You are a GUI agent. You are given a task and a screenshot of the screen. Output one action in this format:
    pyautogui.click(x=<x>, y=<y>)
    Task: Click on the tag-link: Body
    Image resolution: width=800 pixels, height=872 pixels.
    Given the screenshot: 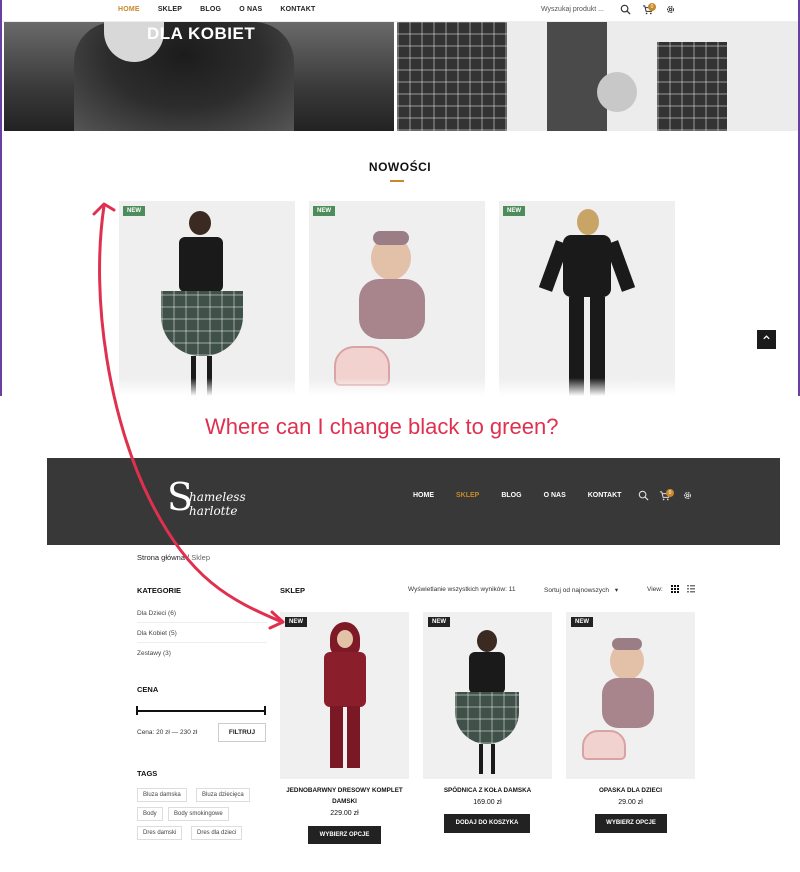 What is the action you would take?
    pyautogui.click(x=150, y=814)
    